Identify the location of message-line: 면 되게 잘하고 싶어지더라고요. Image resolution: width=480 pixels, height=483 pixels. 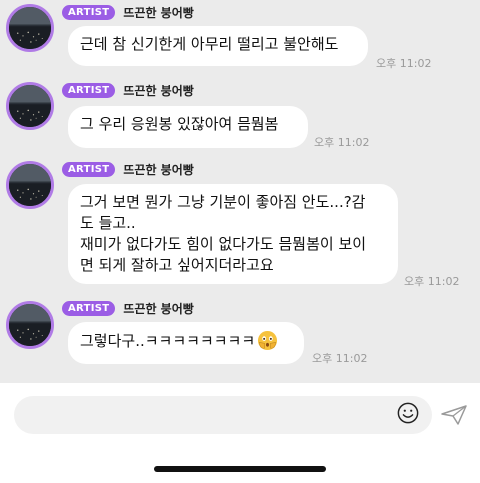
(177, 265).